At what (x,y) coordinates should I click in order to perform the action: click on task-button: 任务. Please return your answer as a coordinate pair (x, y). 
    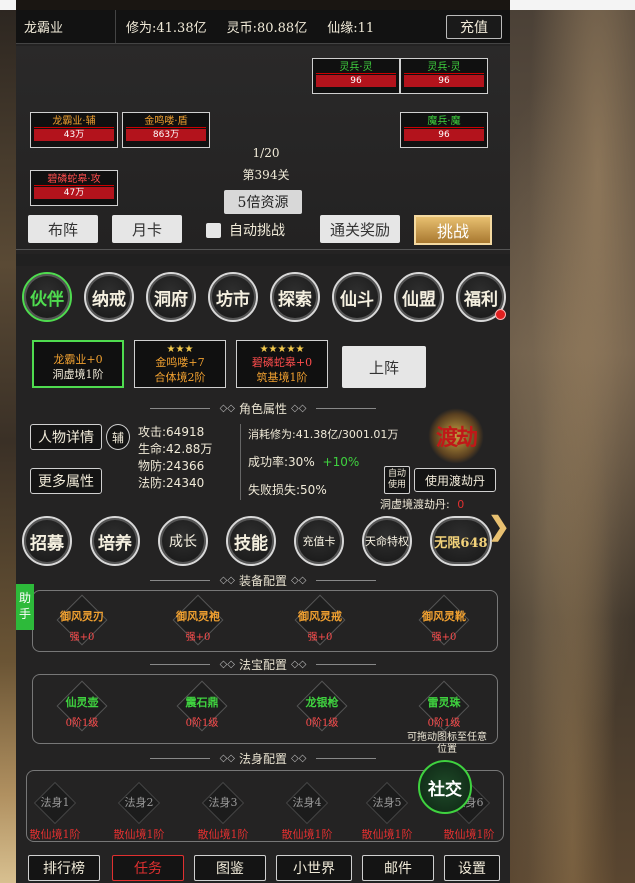
    Looking at the image, I should click on (148, 868).